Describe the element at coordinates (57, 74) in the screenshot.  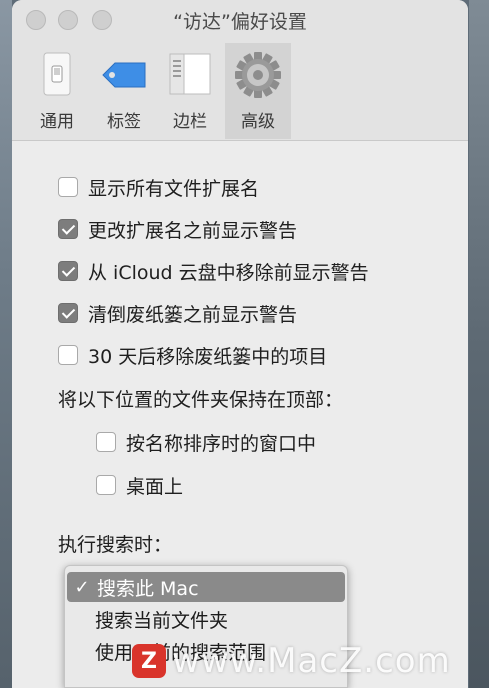
I see `general-switch-icon` at that location.